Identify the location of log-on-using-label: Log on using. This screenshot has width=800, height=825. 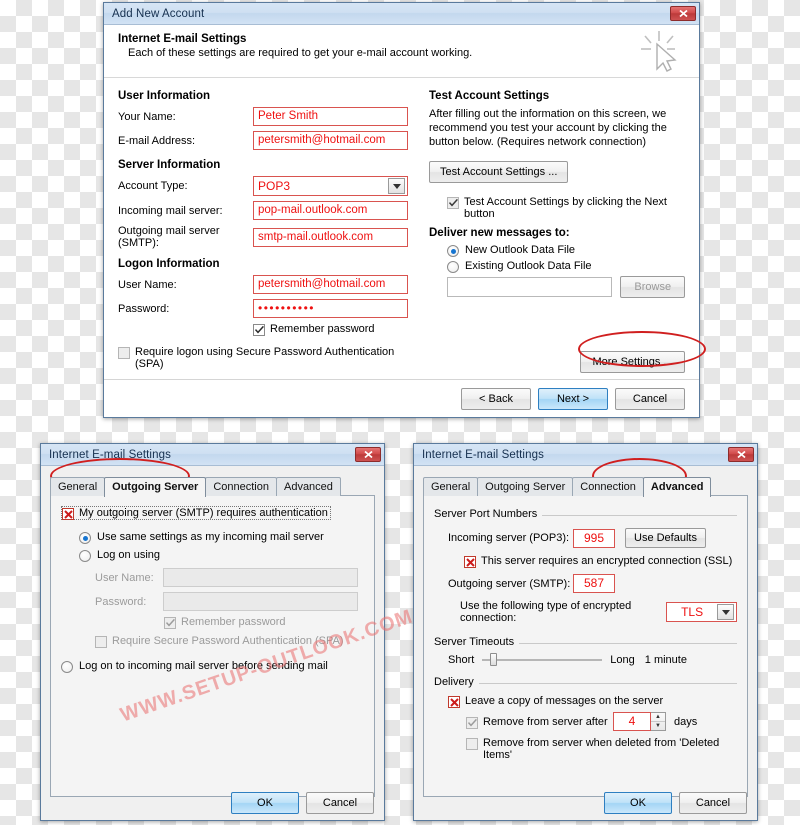
(128, 555).